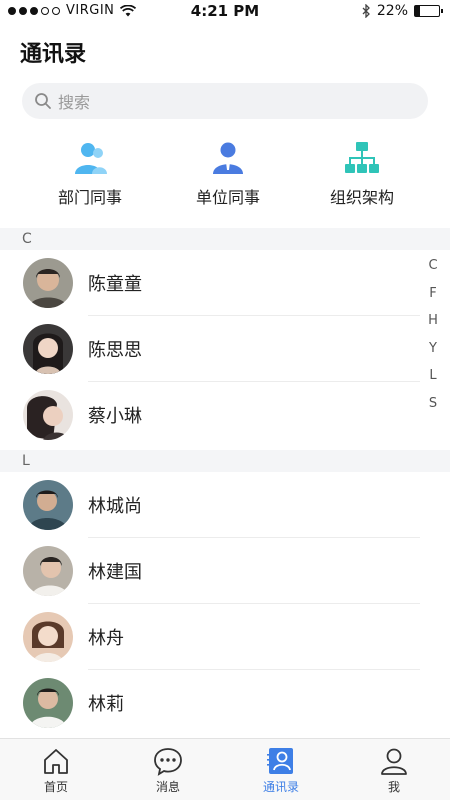  Describe the element at coordinates (210, 703) in the screenshot. I see `list-item: 林莉` at that location.